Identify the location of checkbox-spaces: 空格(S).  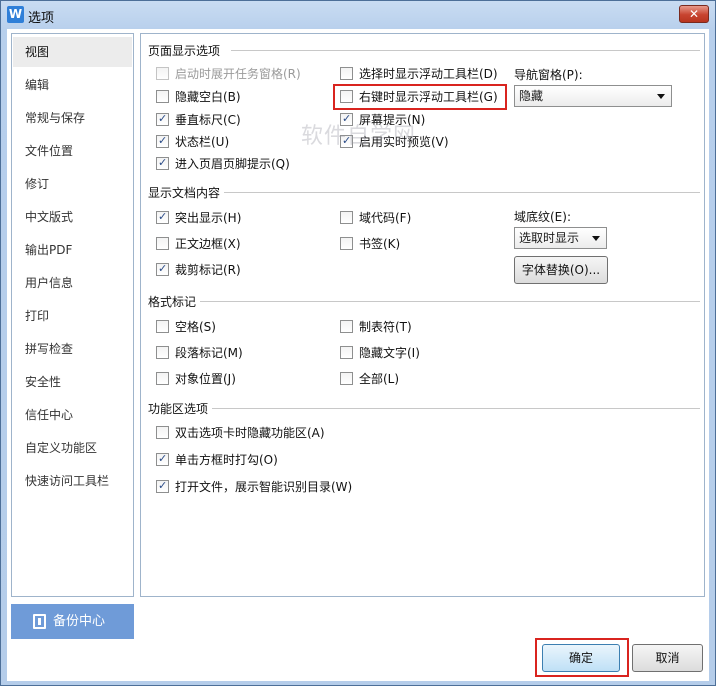
(186, 327).